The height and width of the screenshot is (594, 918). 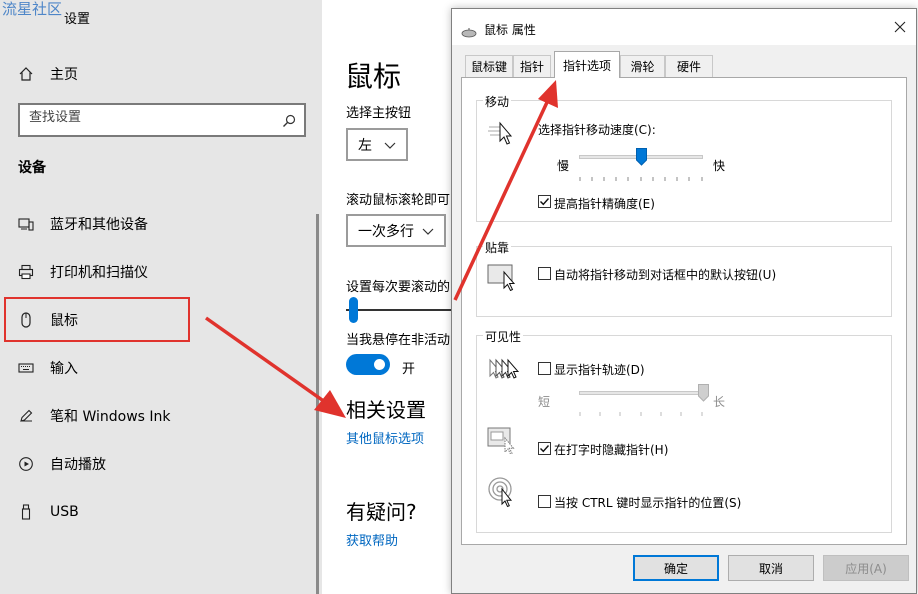 I want to click on speed-slider-ticks, so click(x=641, y=174).